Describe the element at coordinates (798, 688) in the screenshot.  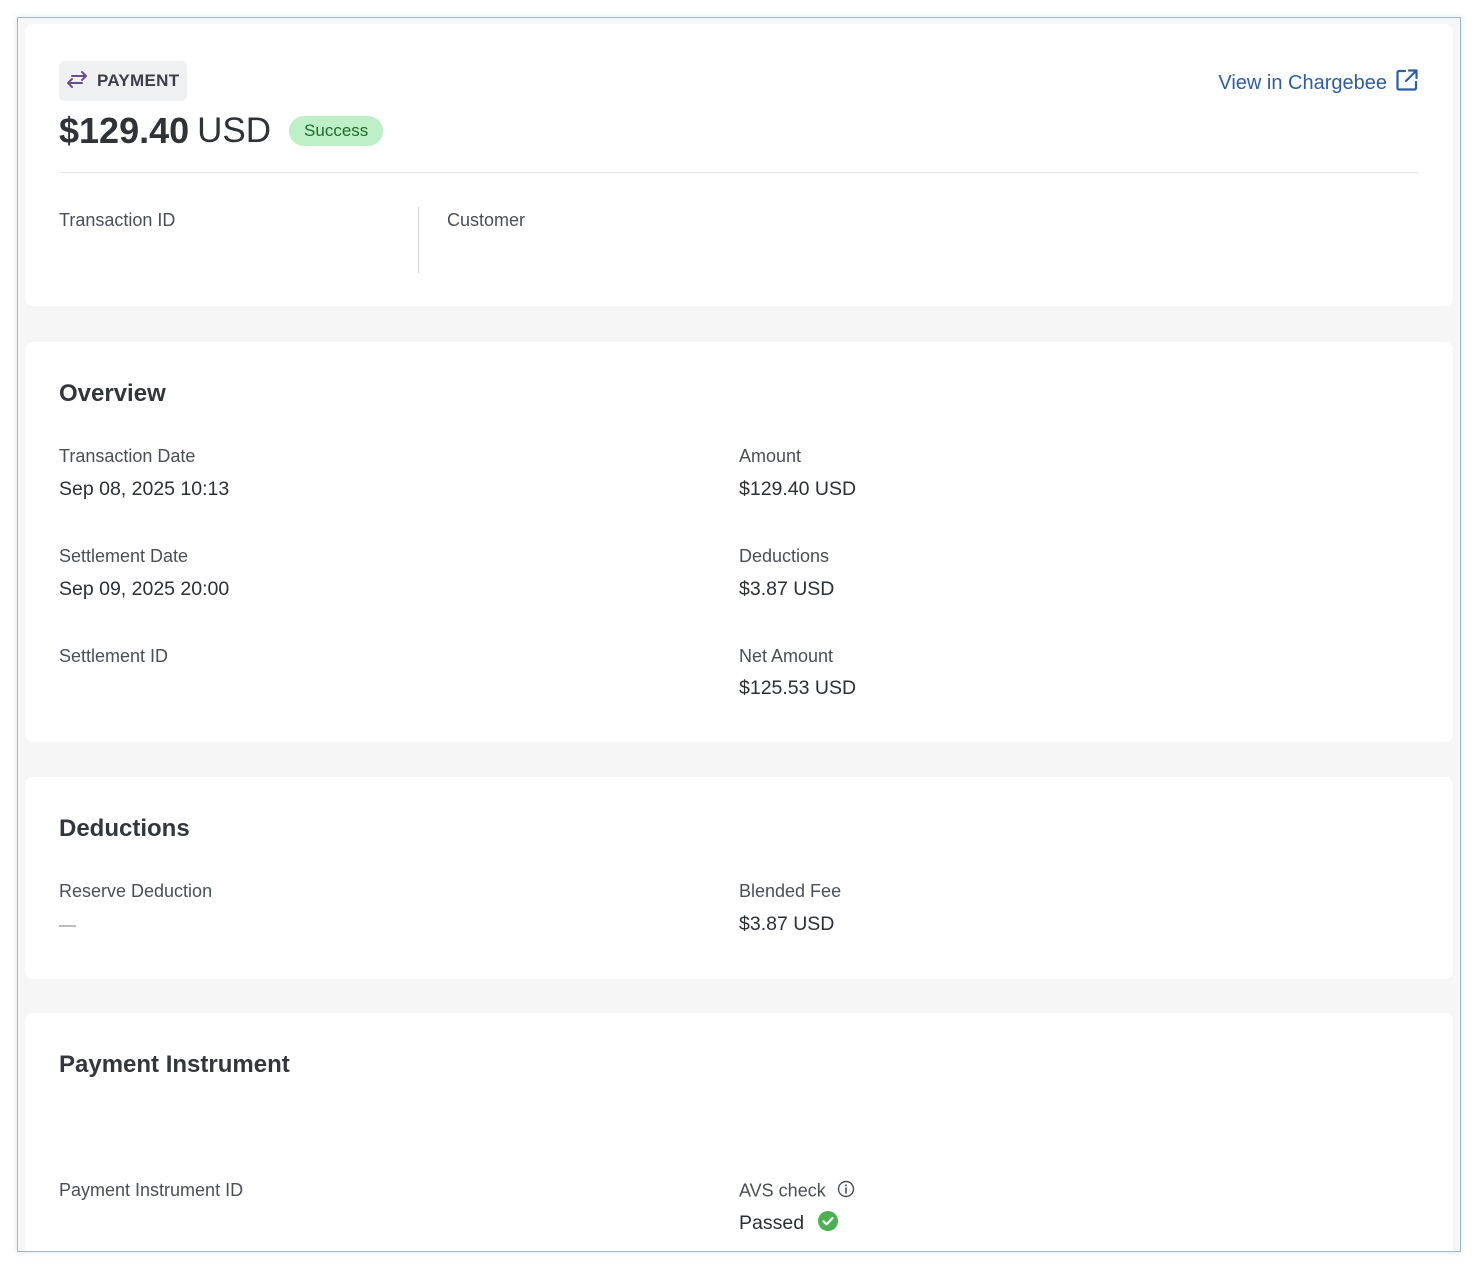
I see `net-amount-value: $125.53 USD` at that location.